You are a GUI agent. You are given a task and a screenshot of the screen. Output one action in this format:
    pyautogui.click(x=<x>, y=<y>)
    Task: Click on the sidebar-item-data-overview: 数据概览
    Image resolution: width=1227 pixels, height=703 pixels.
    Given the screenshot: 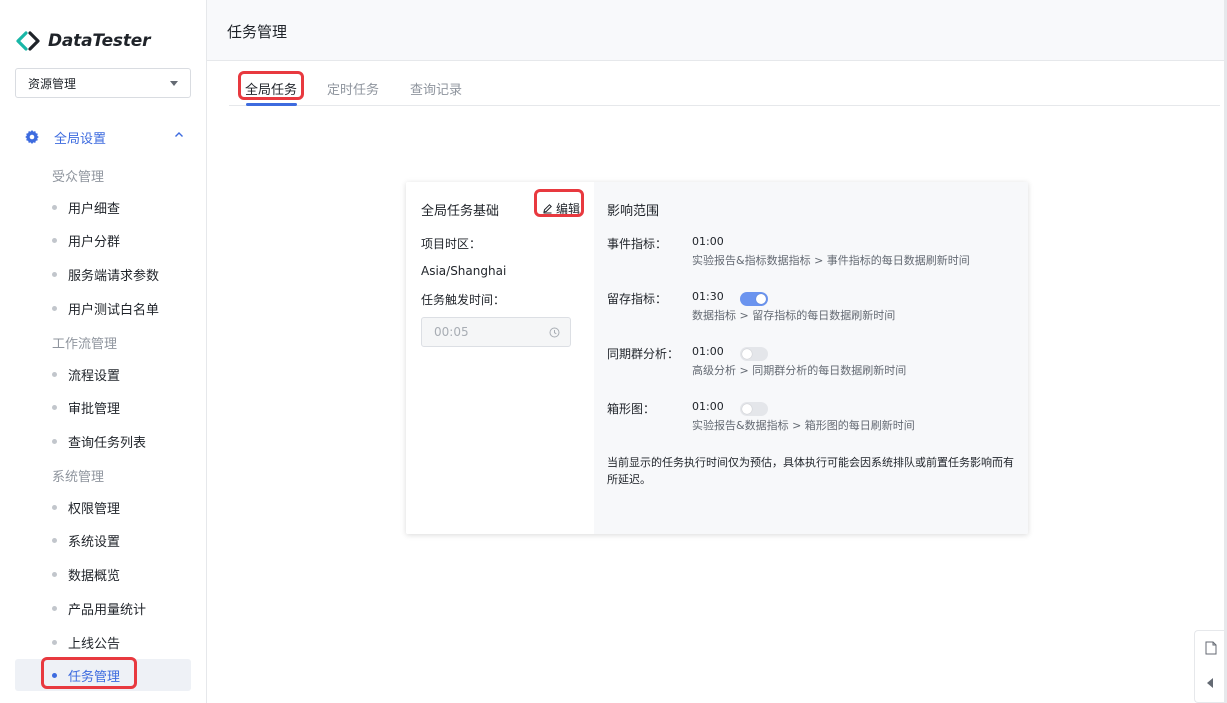 What is the action you would take?
    pyautogui.click(x=103, y=574)
    